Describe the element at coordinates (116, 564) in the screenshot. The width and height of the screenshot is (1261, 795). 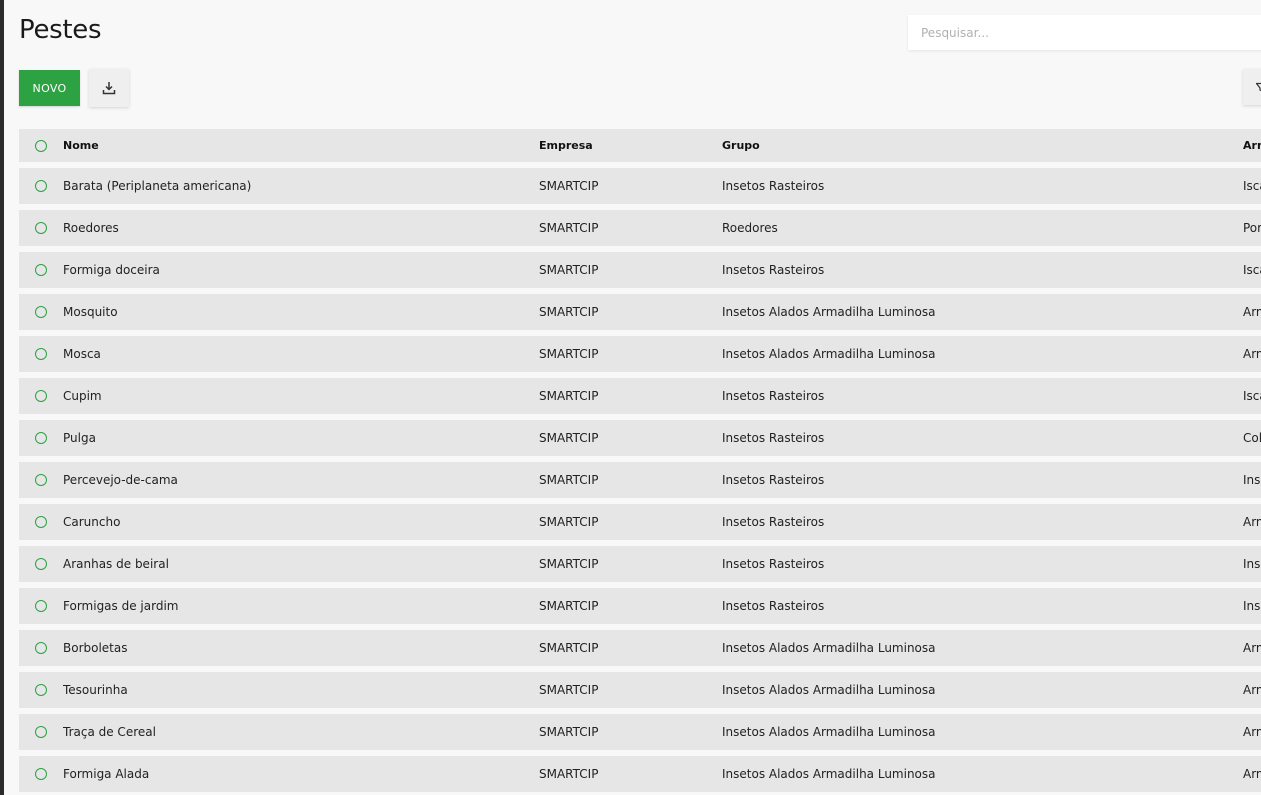
I see `cell-nome: Aranhas de beiral` at that location.